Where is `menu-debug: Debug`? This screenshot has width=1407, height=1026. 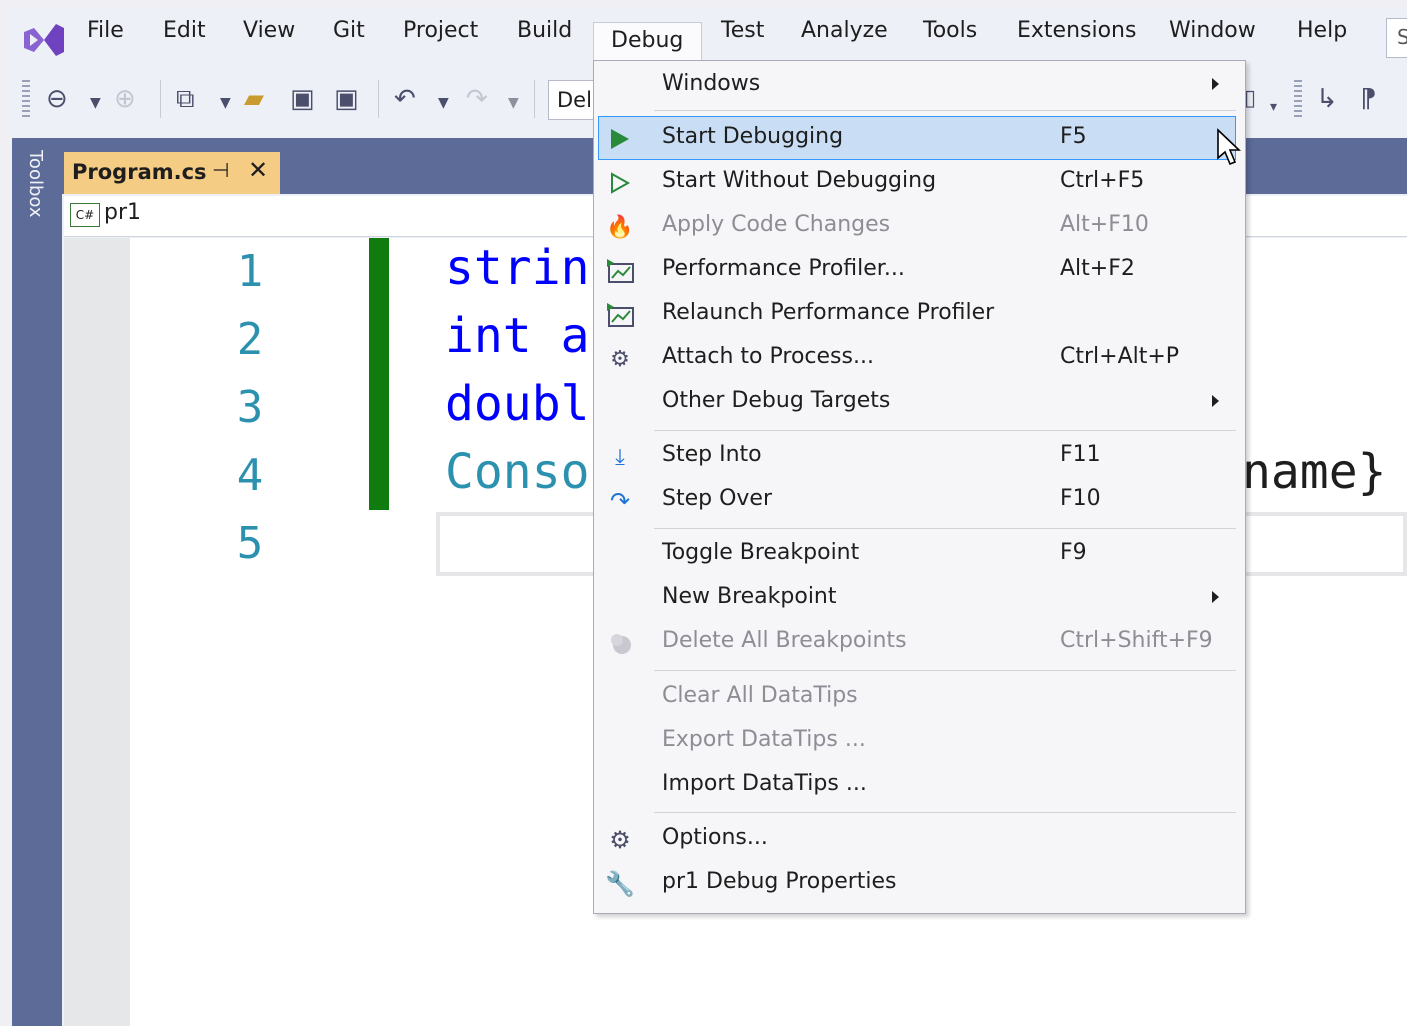
menu-debug: Debug is located at coordinates (647, 41).